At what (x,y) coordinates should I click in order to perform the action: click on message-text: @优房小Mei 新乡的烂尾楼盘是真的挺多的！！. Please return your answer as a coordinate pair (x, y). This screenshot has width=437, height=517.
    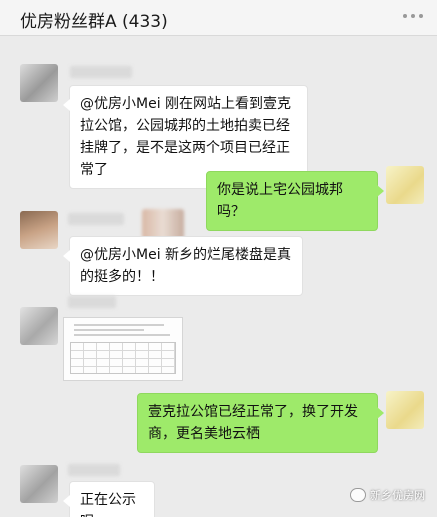
    Looking at the image, I should click on (186, 266).